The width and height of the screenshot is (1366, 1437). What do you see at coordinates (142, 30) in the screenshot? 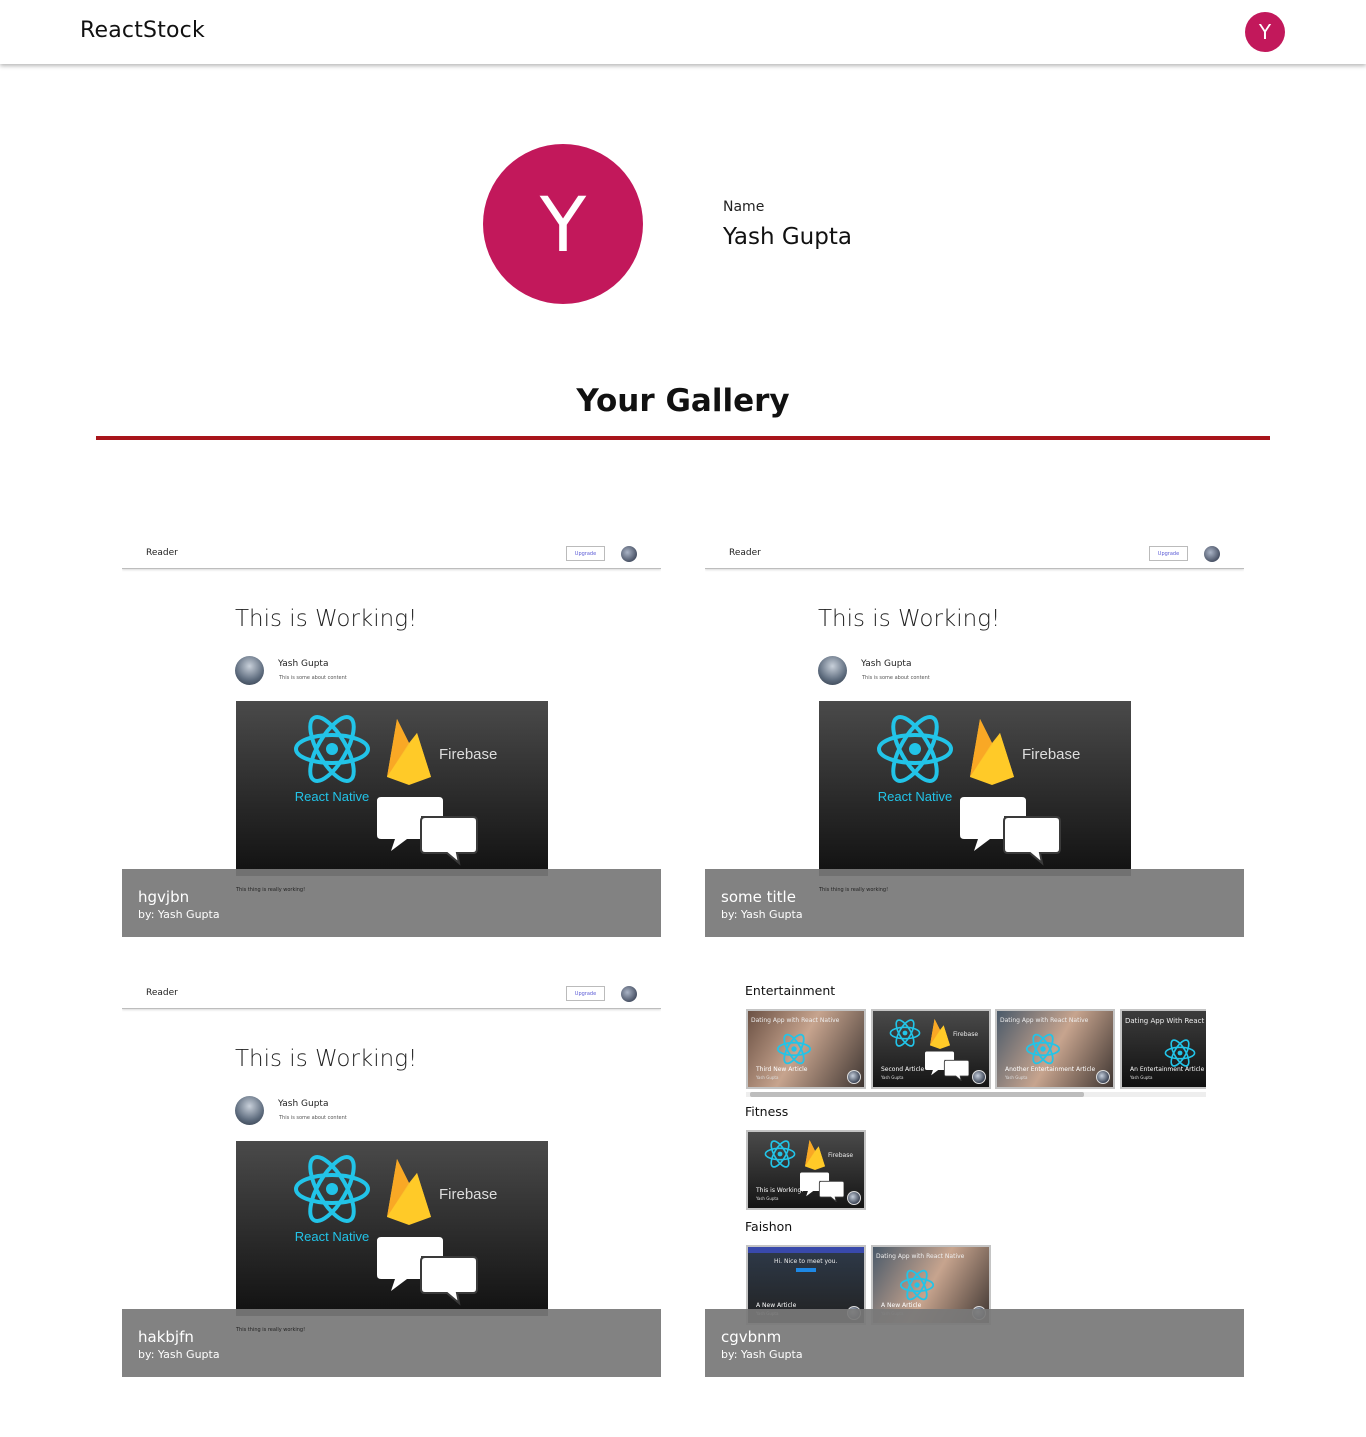
I see `brand-title: ReactStock` at bounding box center [142, 30].